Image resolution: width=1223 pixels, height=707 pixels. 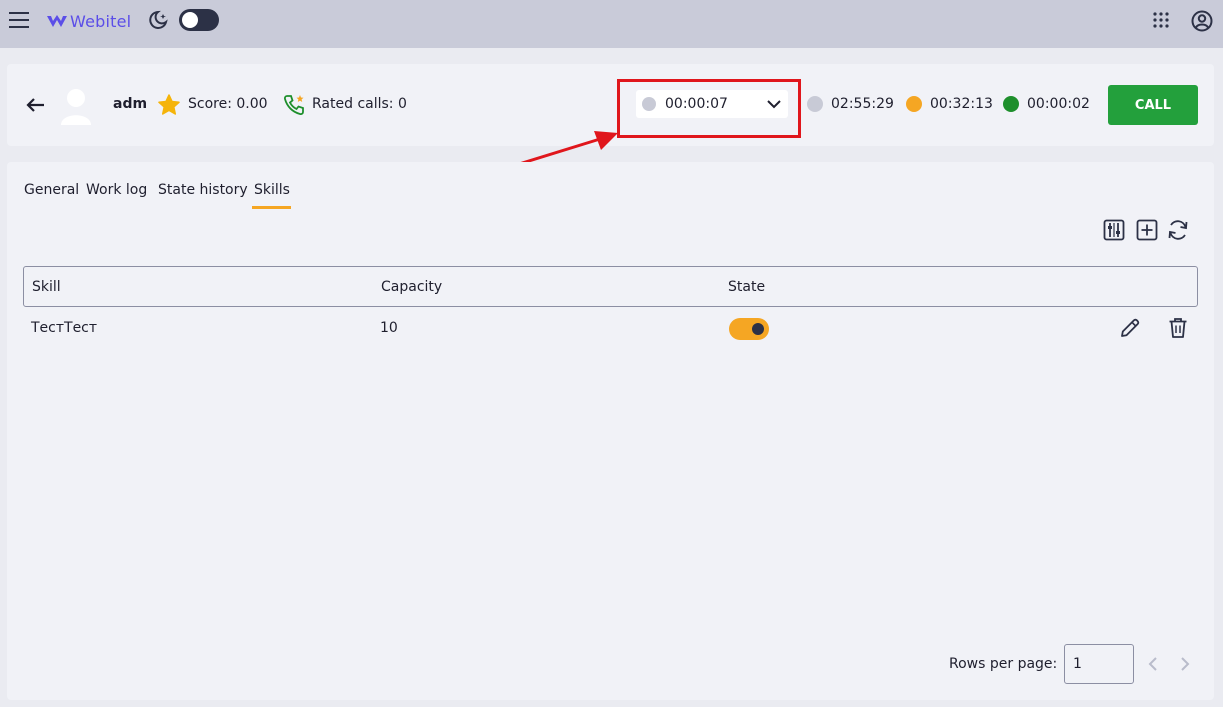 I want to click on tab-state-history: State history, so click(x=203, y=190).